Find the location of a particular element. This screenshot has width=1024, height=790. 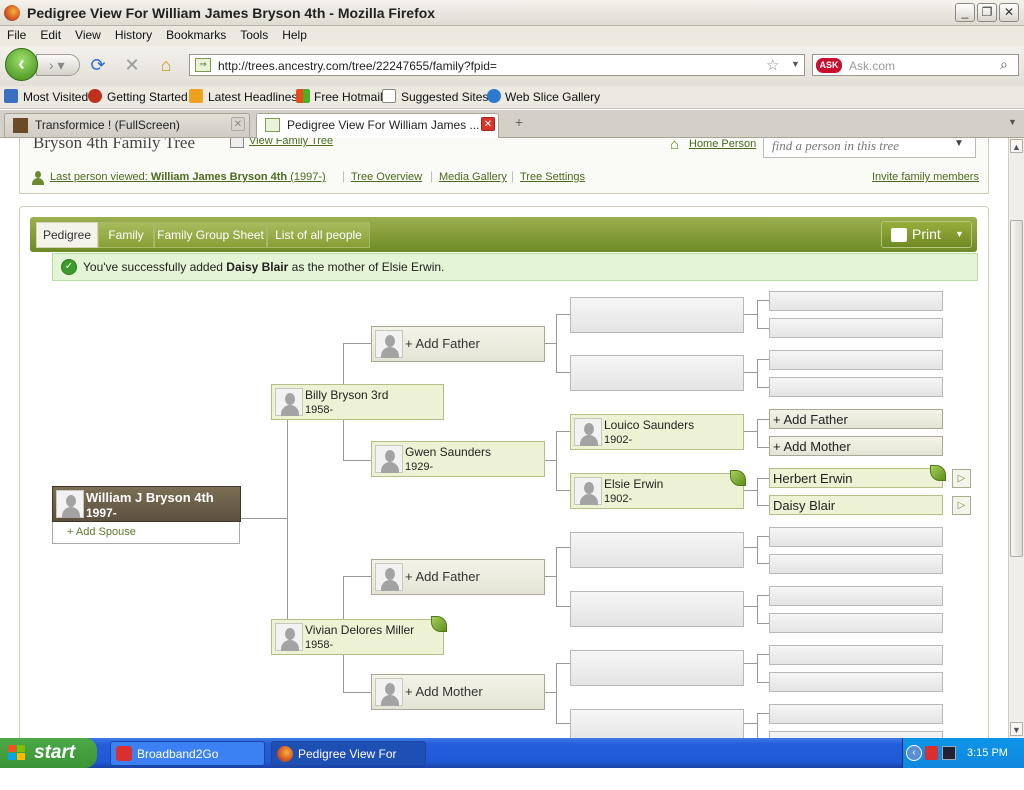

person-card-great-grandfather: Louico Saunders 1902- is located at coordinates (657, 432).